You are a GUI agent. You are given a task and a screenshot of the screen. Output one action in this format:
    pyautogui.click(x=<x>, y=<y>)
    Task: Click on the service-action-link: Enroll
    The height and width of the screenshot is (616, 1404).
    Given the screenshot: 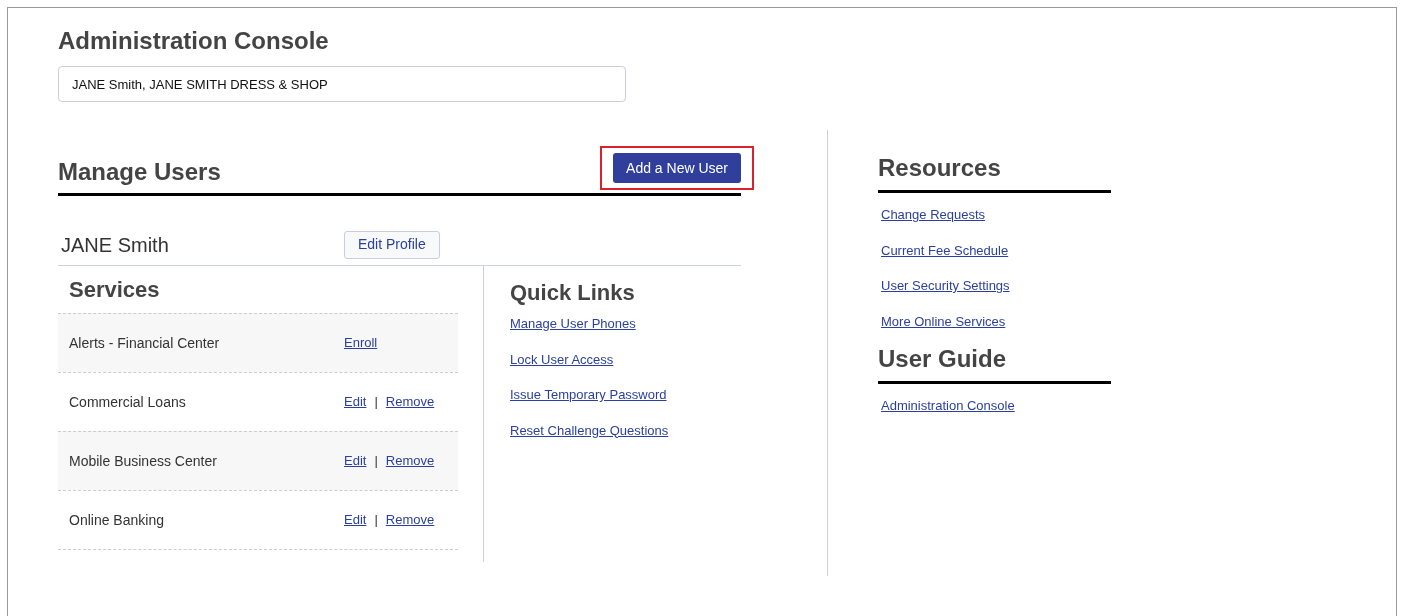 What is the action you would take?
    pyautogui.click(x=361, y=343)
    